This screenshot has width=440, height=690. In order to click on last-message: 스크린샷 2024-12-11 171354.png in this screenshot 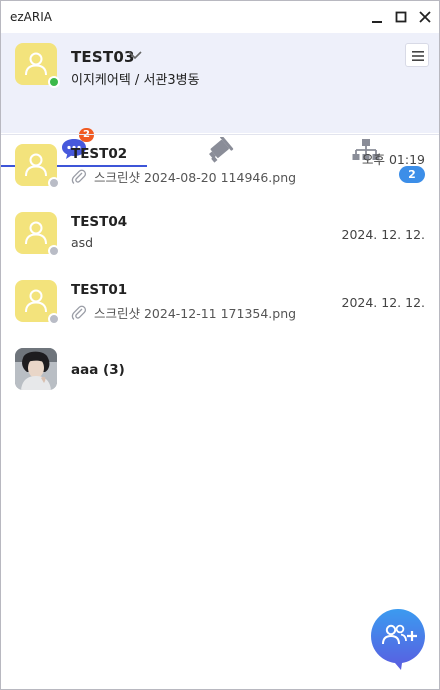, I will do `click(183, 312)`.